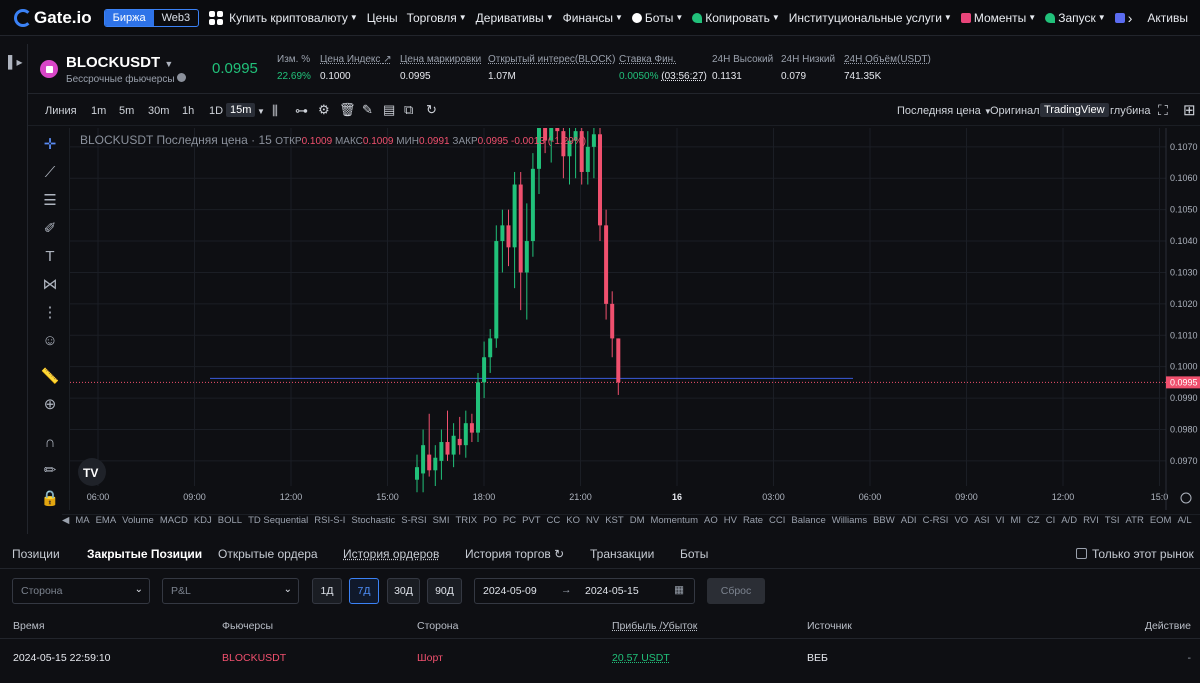 This screenshot has height=683, width=1200. What do you see at coordinates (998, 18) in the screenshot?
I see `nav-moments: Моменты ▼` at bounding box center [998, 18].